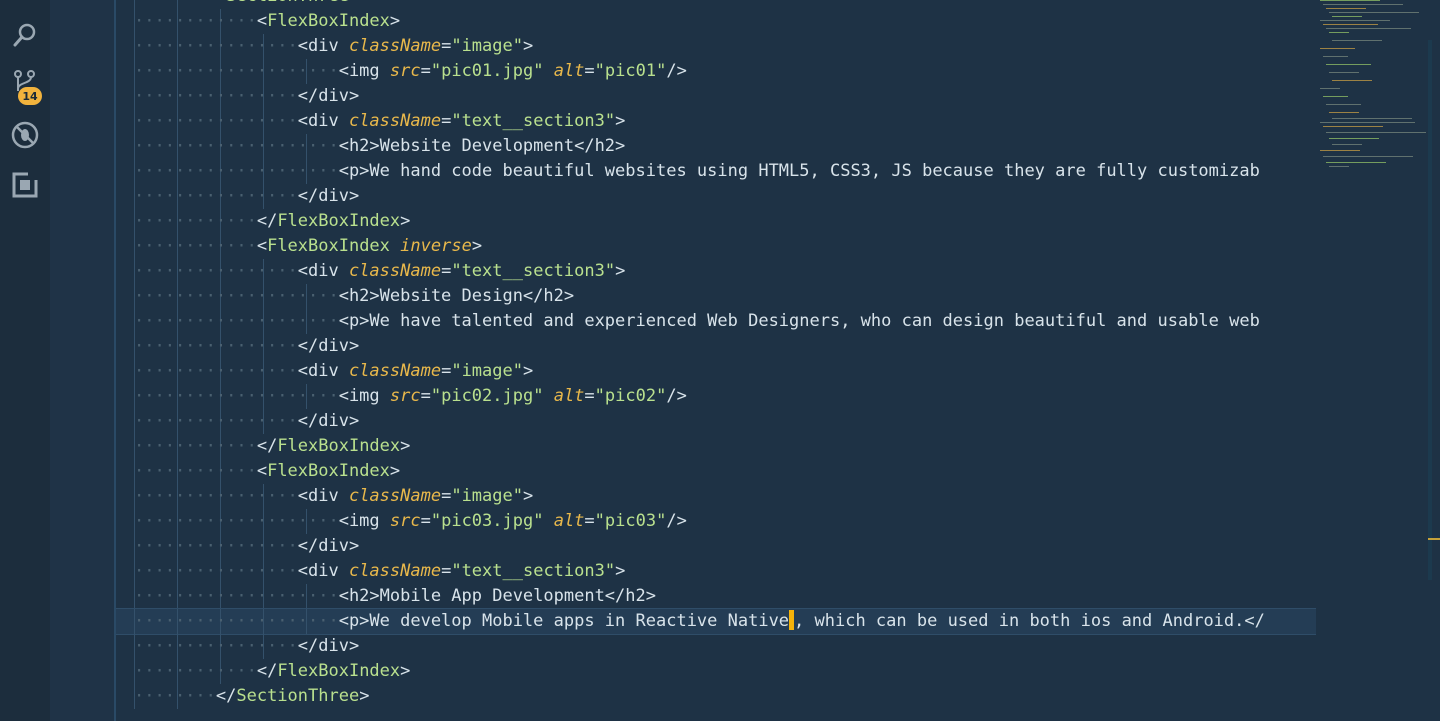  Describe the element at coordinates (716, 446) in the screenshot. I see `code-line: 76············</FlexBoxIndex>` at that location.